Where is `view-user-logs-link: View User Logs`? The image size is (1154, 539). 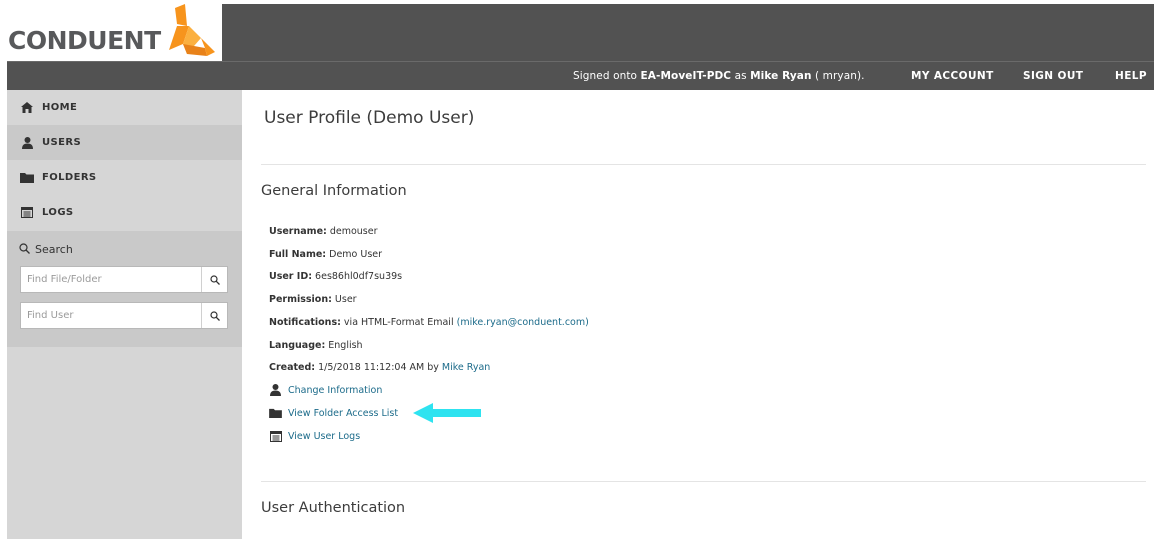
view-user-logs-link: View User Logs is located at coordinates (314, 436).